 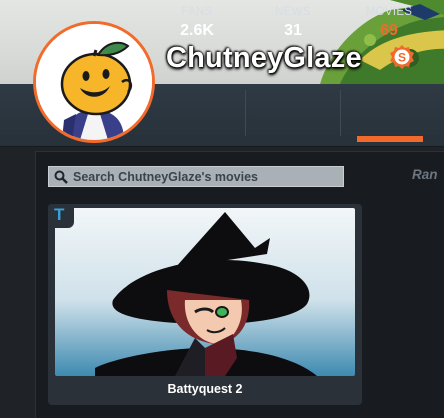 I want to click on movie-type-icon: T, so click(x=59, y=214).